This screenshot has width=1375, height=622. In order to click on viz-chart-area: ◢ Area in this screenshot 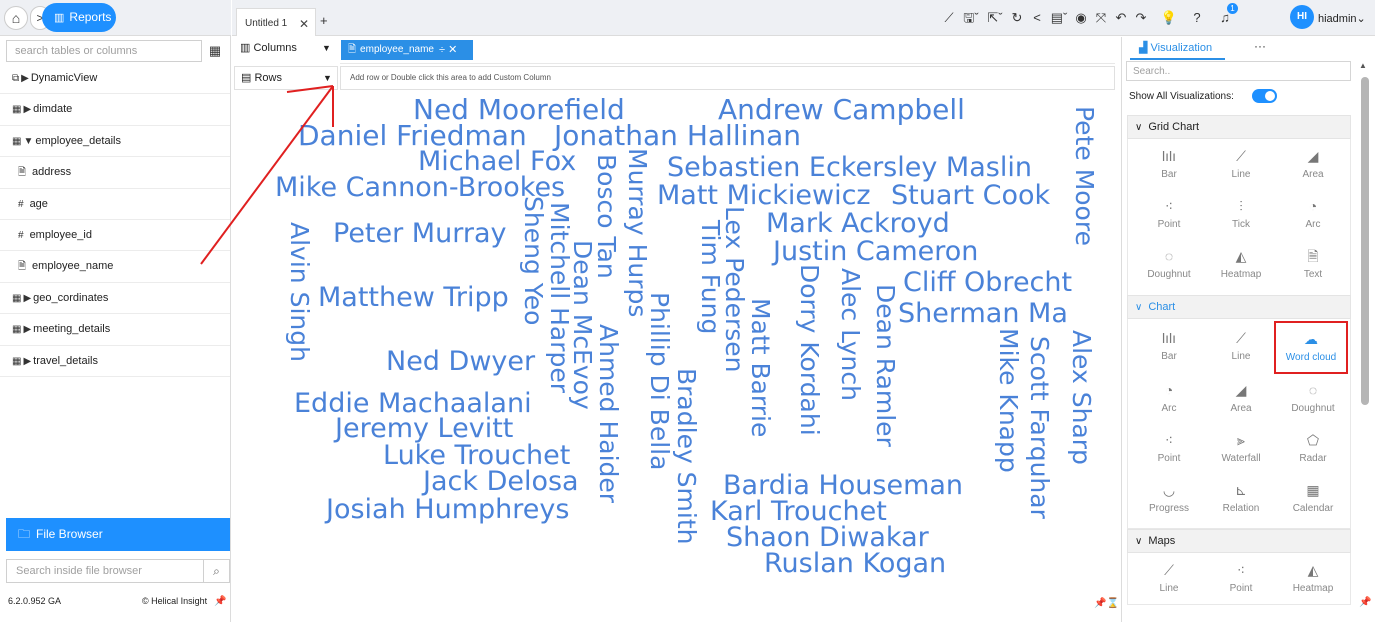, I will do `click(1241, 397)`.